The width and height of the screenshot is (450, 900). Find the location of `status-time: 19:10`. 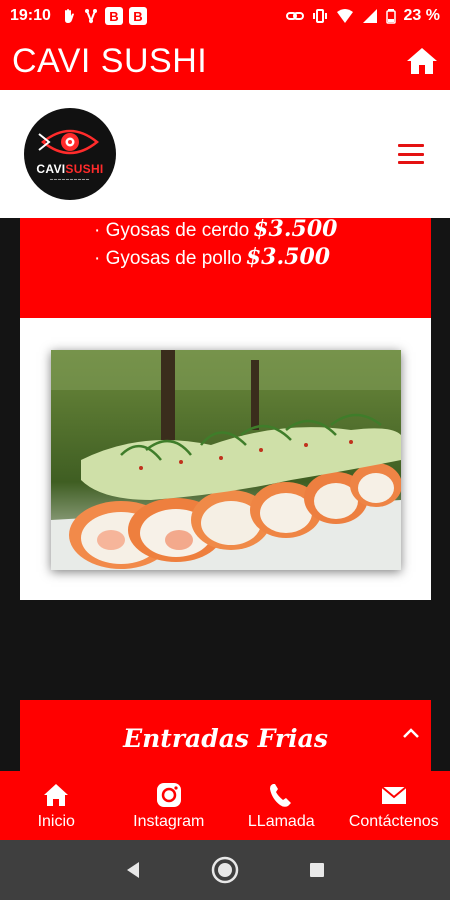

status-time: 19:10 is located at coordinates (30, 15).